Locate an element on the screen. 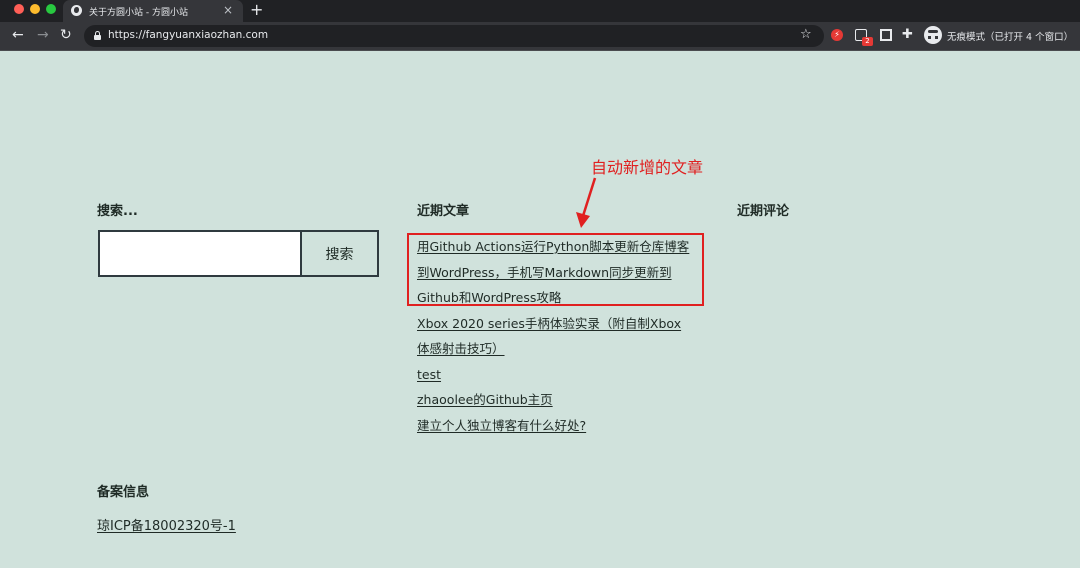 This screenshot has width=1080, height=568. list-item: zhaoolee的Github主页 is located at coordinates (567, 400).